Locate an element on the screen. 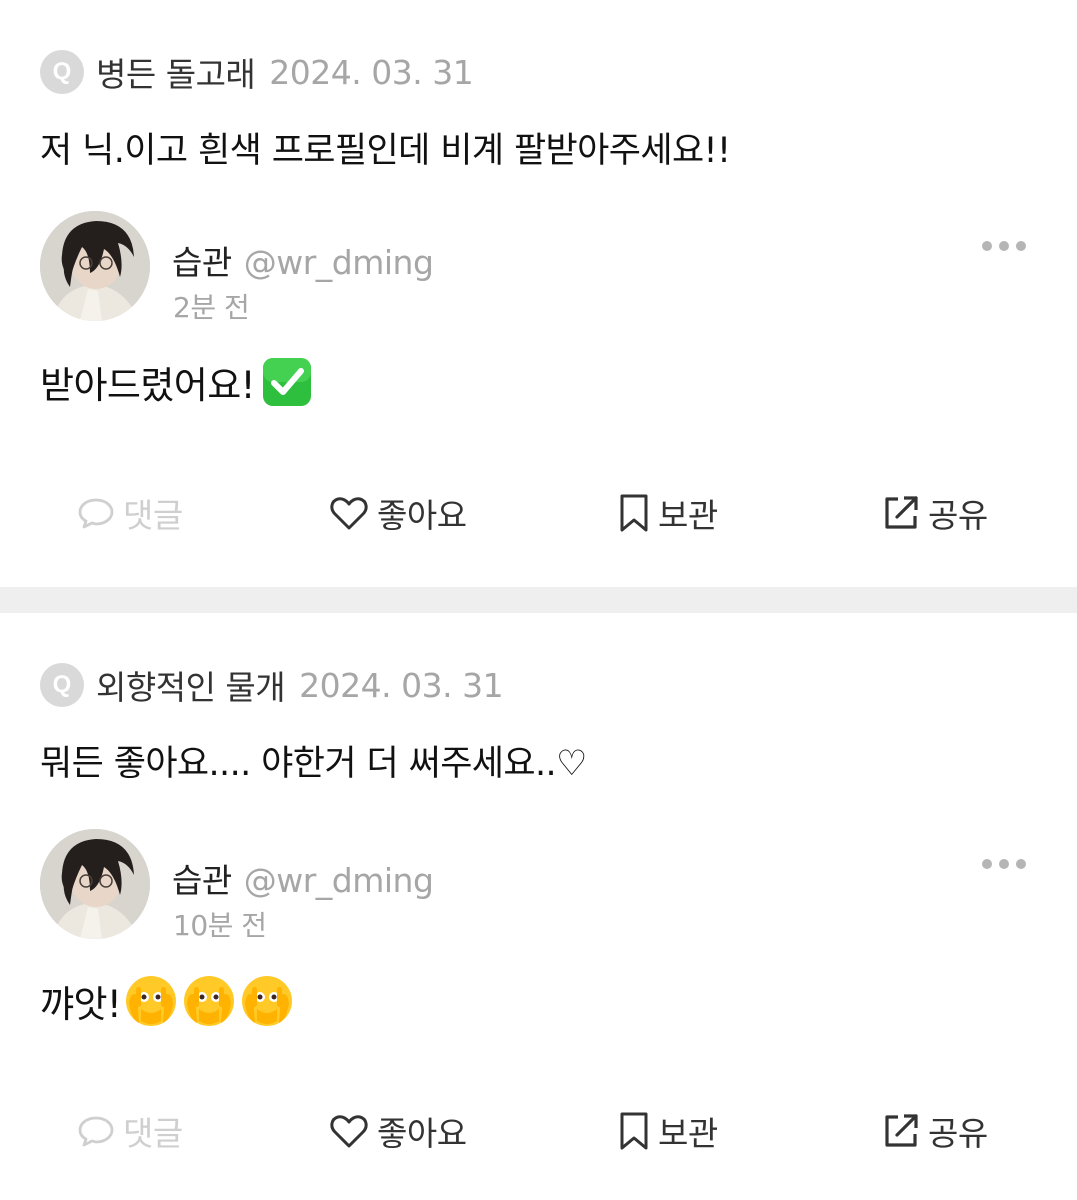  asker-name: 외향적인 물개 is located at coordinates (191, 685).